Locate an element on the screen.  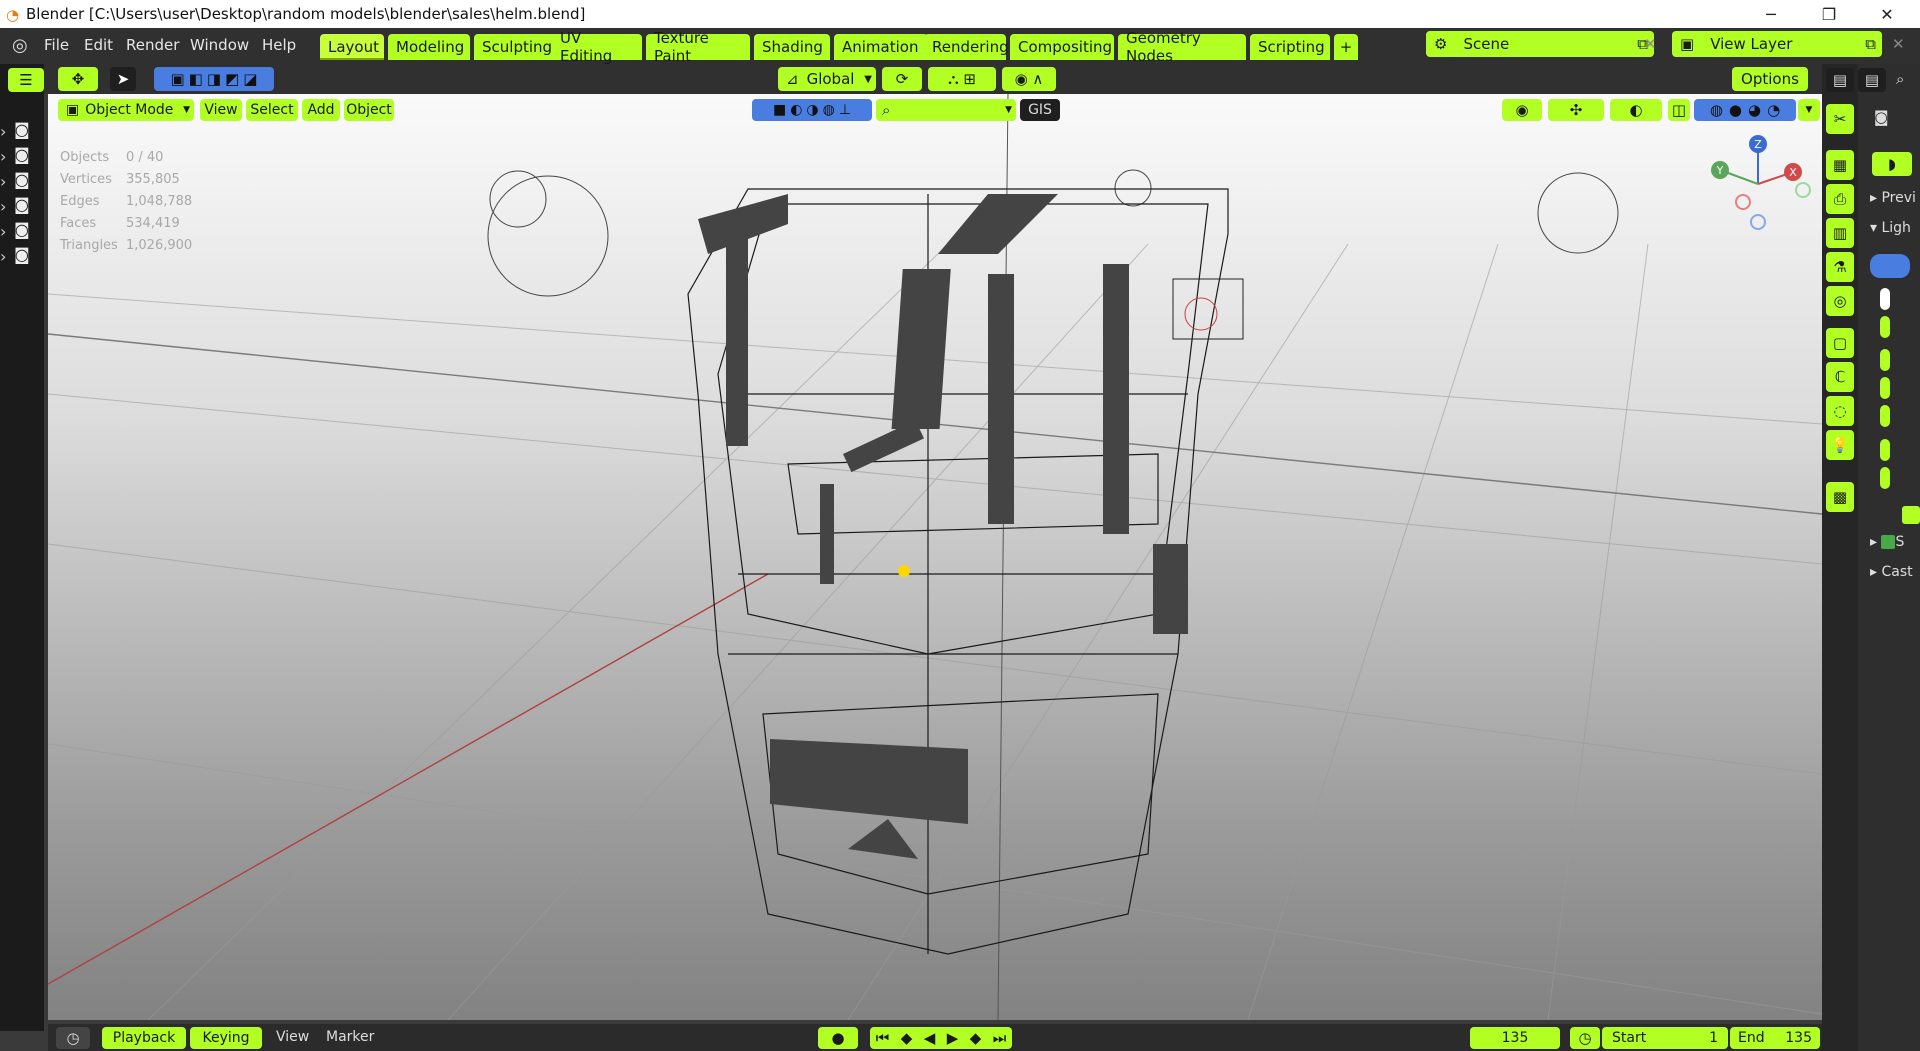
select-intersect-icon: ◪ is located at coordinates (250, 79).